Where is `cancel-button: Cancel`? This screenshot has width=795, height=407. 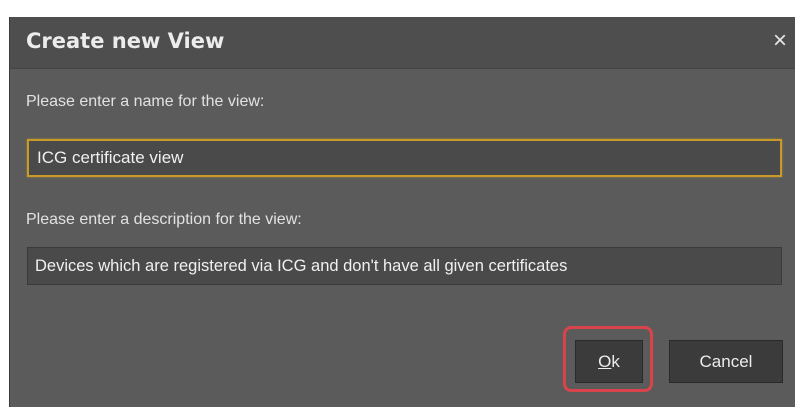 cancel-button: Cancel is located at coordinates (726, 361).